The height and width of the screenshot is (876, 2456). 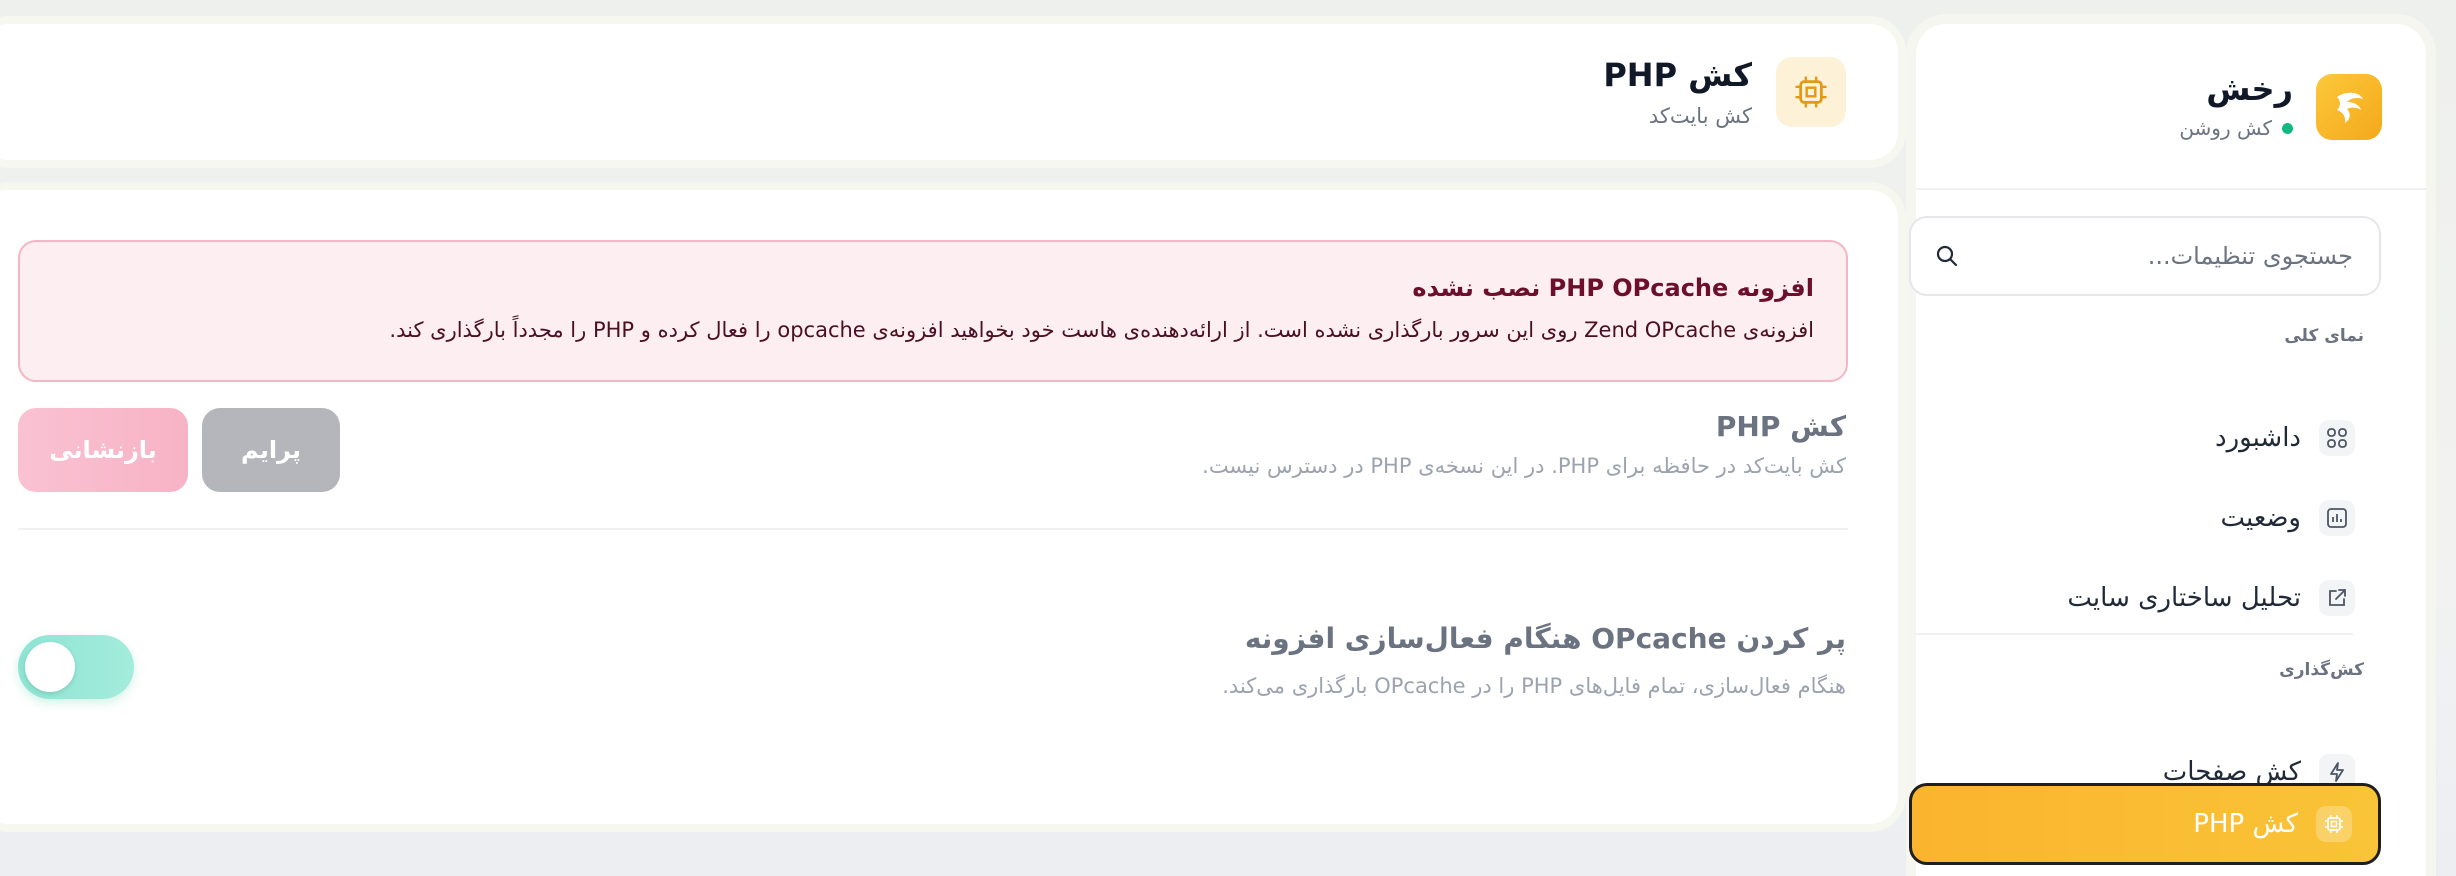 I want to click on opcache-fill-title: پر کردن OPcache هنگام فعال‌سازی افزونه, so click(x=1545, y=638).